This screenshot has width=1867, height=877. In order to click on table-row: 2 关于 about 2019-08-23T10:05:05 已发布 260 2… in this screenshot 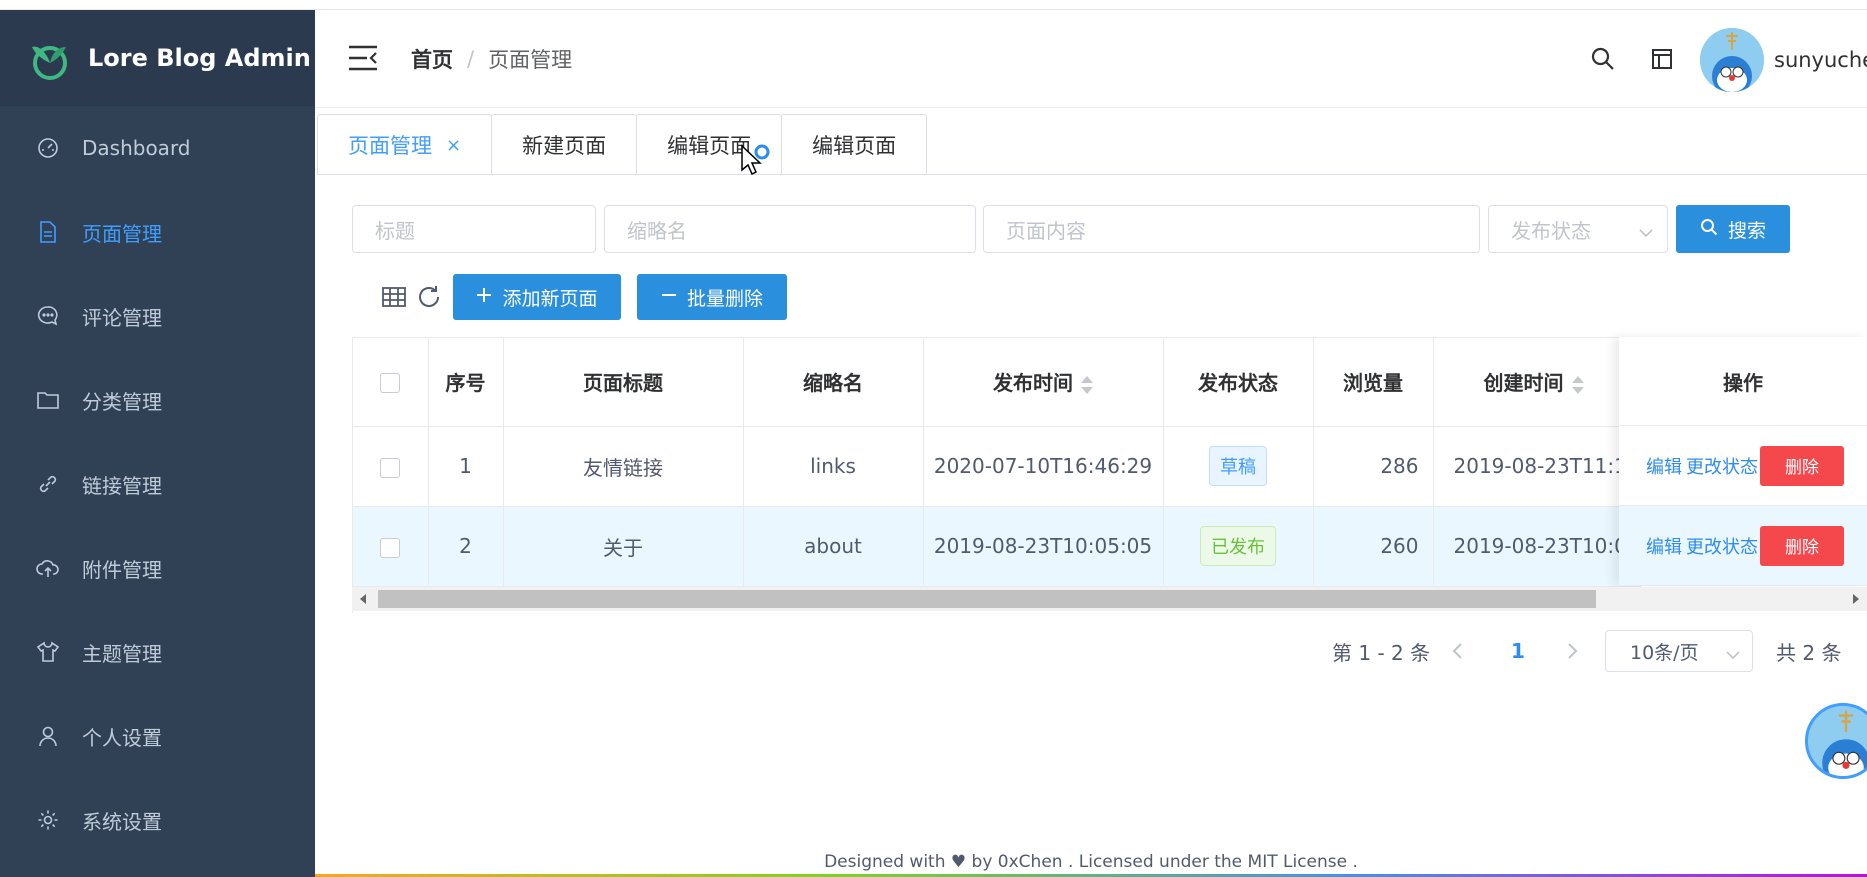, I will do `click(997, 546)`.